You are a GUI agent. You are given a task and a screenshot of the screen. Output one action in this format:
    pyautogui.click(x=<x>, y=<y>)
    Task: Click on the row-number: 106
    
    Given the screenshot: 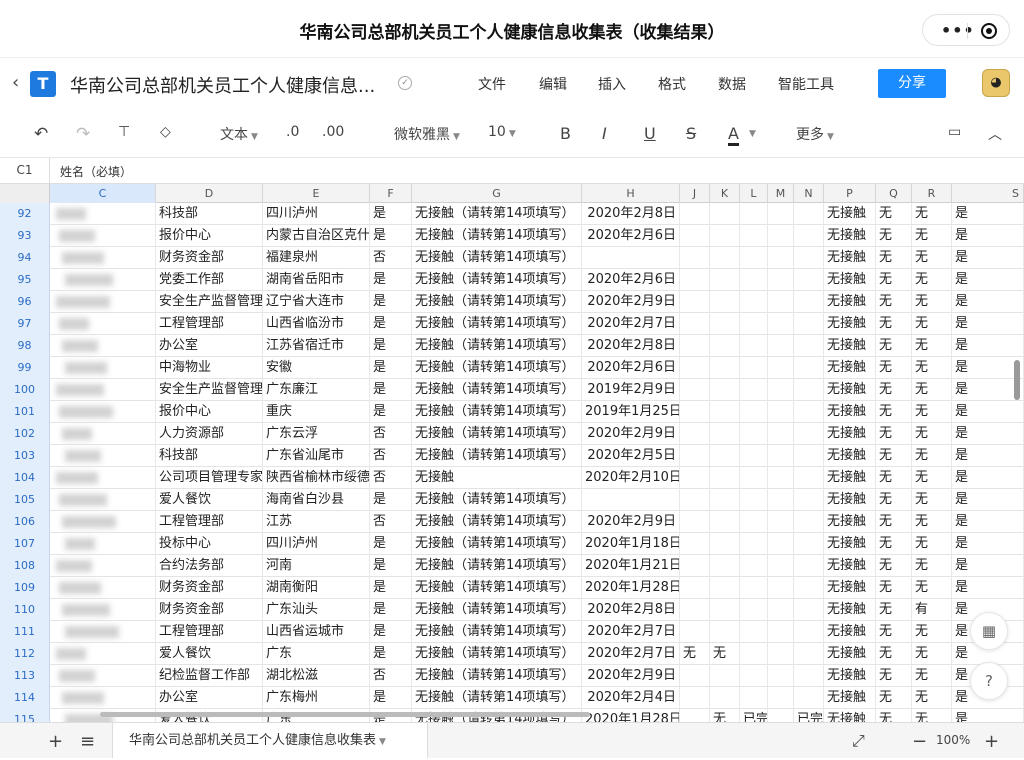 What is the action you would take?
    pyautogui.click(x=25, y=522)
    